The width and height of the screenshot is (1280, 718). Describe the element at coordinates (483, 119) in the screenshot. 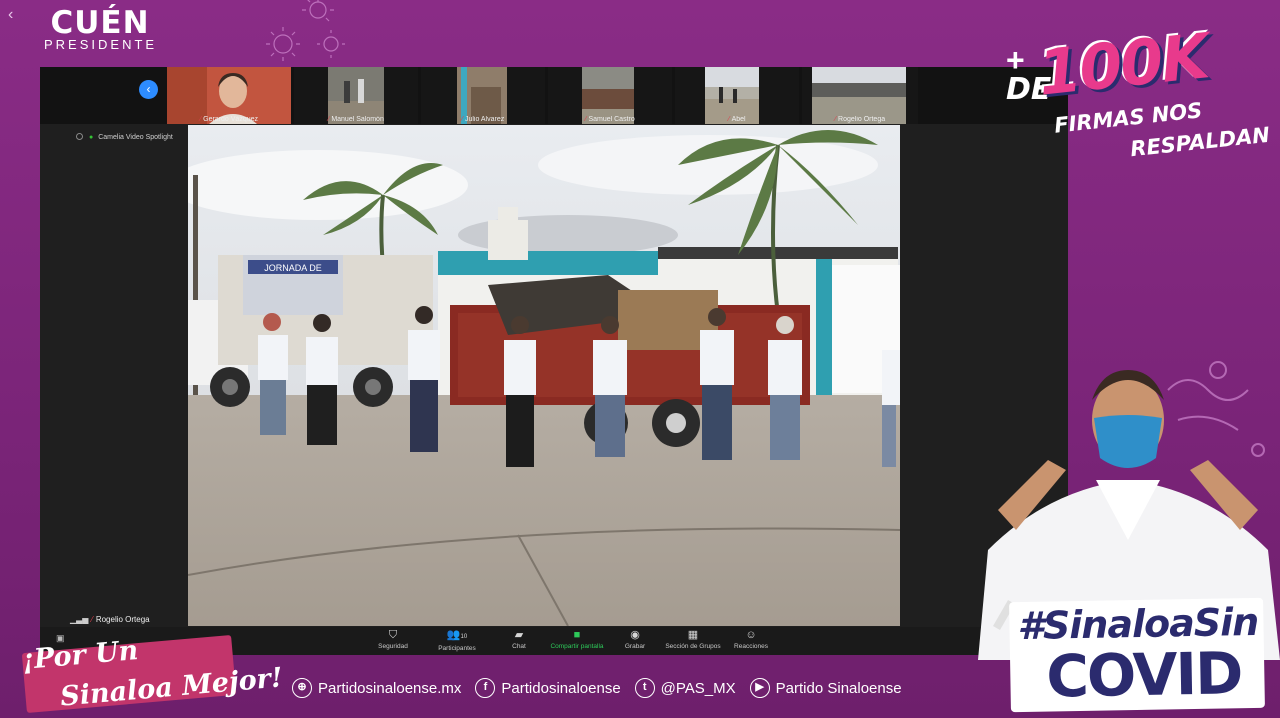

I see `participant-name: ⁄ Julio Alvarez` at that location.